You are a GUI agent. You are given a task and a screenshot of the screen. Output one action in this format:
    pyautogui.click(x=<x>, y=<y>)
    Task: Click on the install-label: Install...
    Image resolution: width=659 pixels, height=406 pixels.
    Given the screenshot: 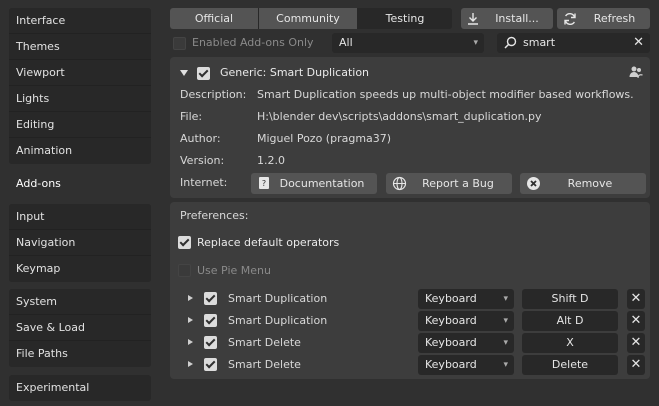 What is the action you would take?
    pyautogui.click(x=517, y=18)
    